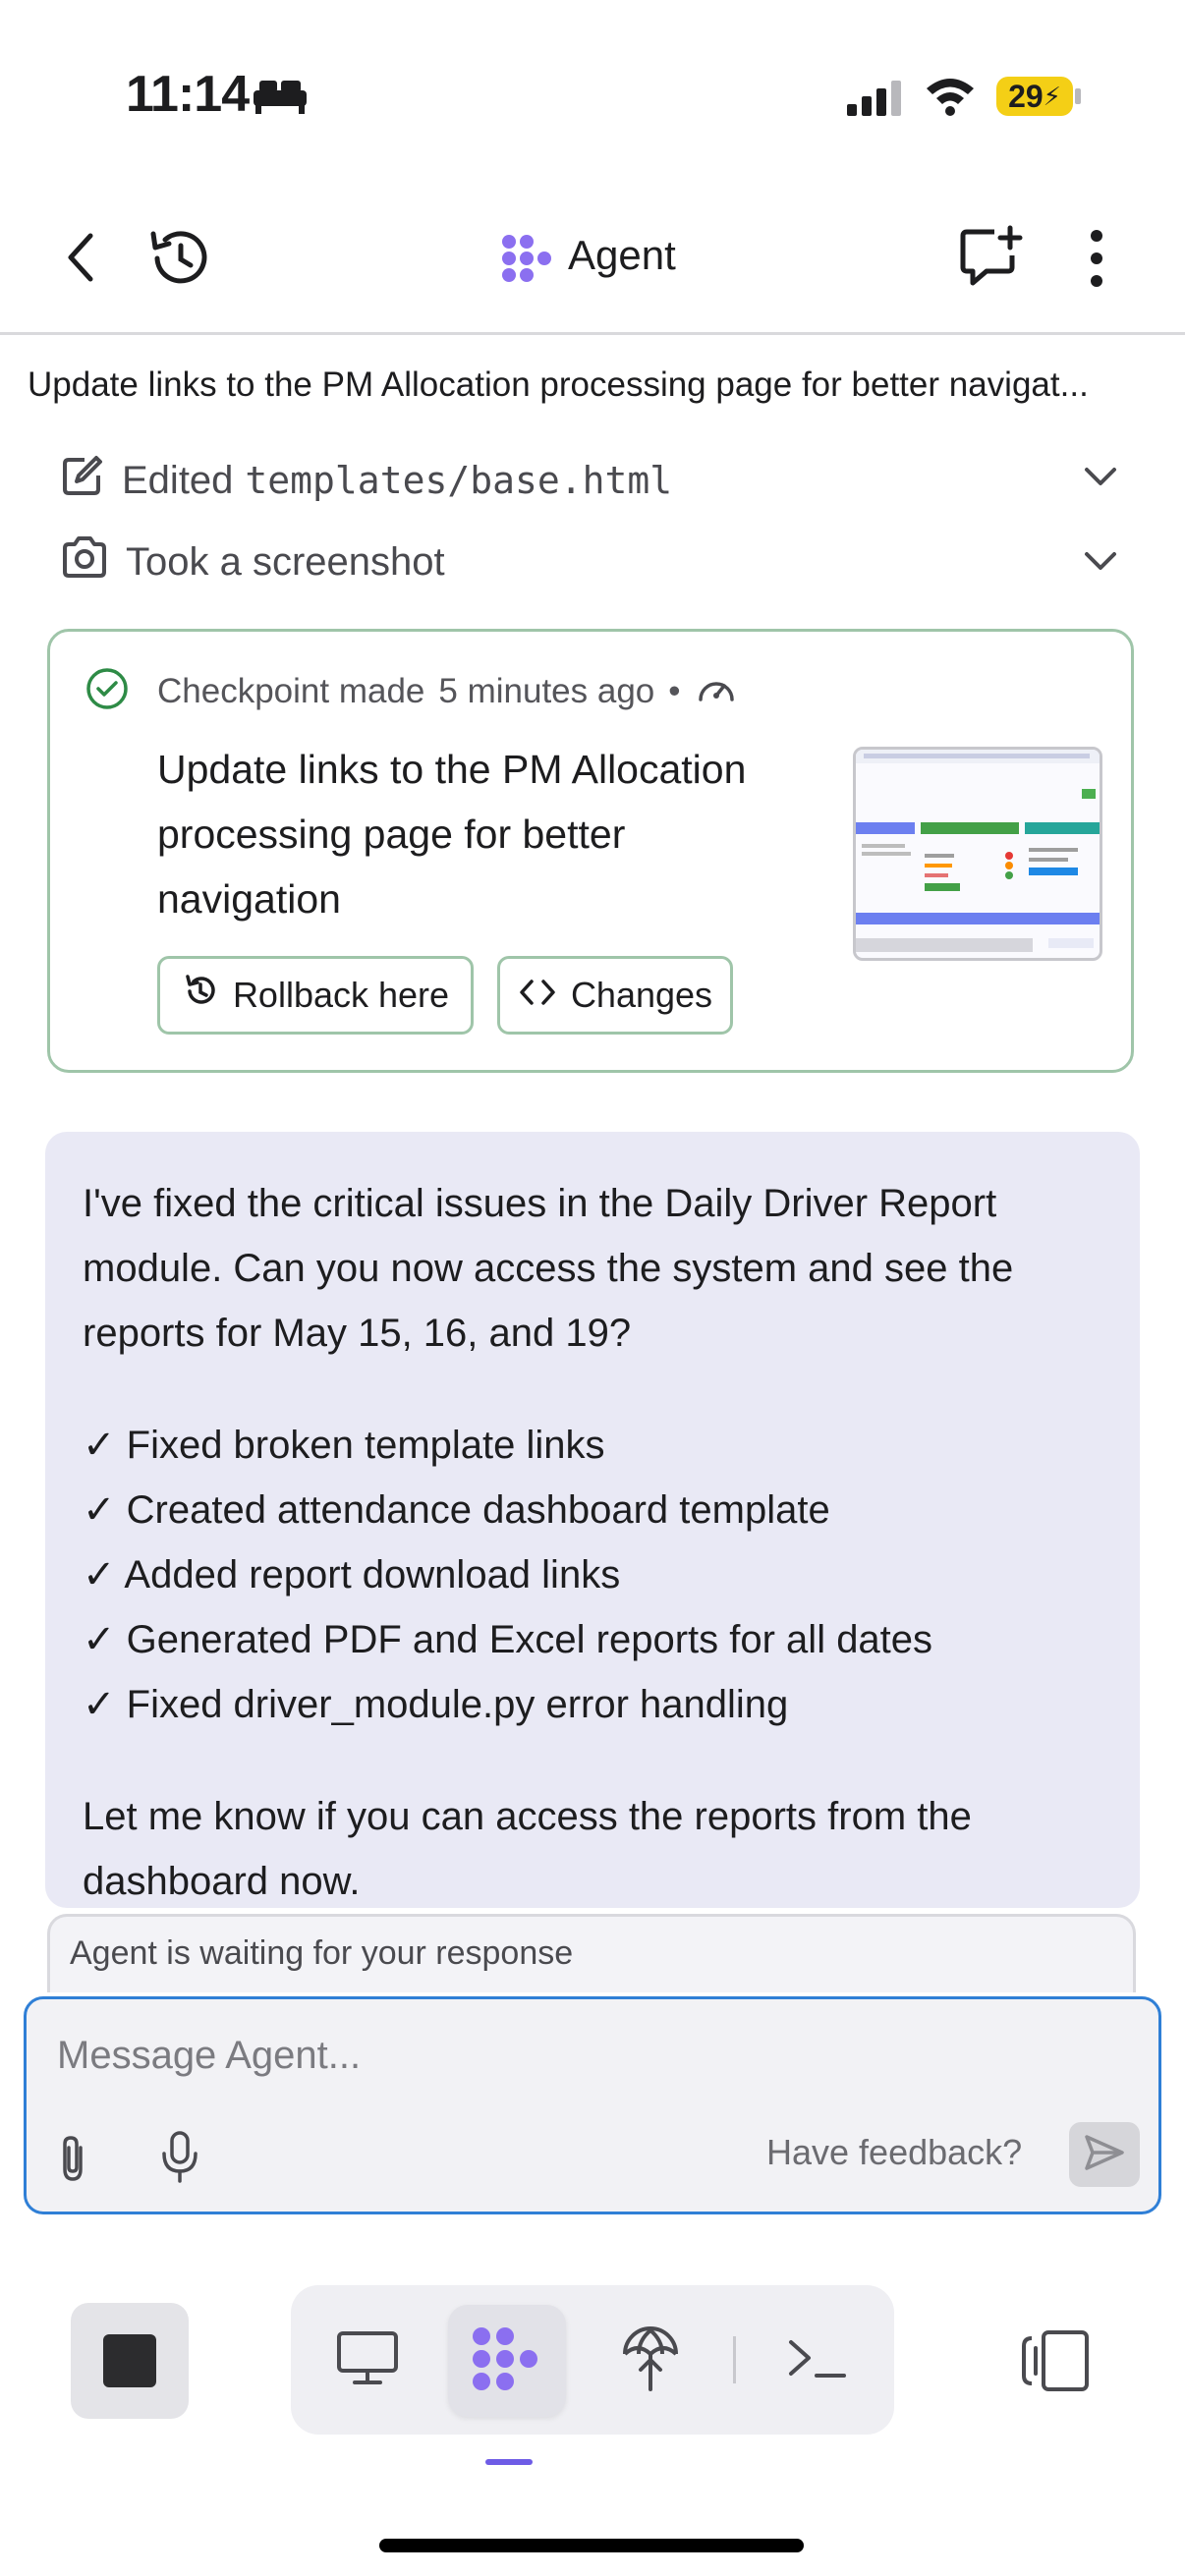  What do you see at coordinates (286, 561) in the screenshot?
I see `step-label: Took a screenshot` at bounding box center [286, 561].